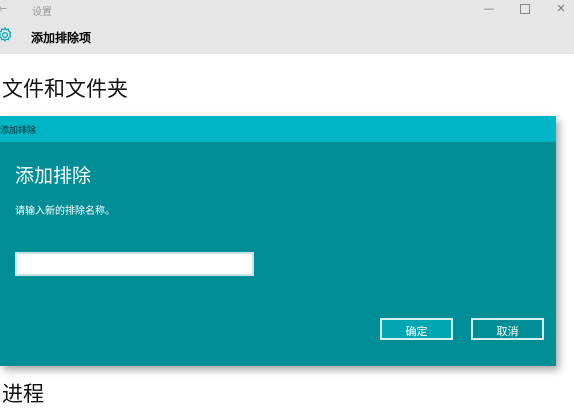  Describe the element at coordinates (6, 34) in the screenshot. I see `gear-icon` at that location.